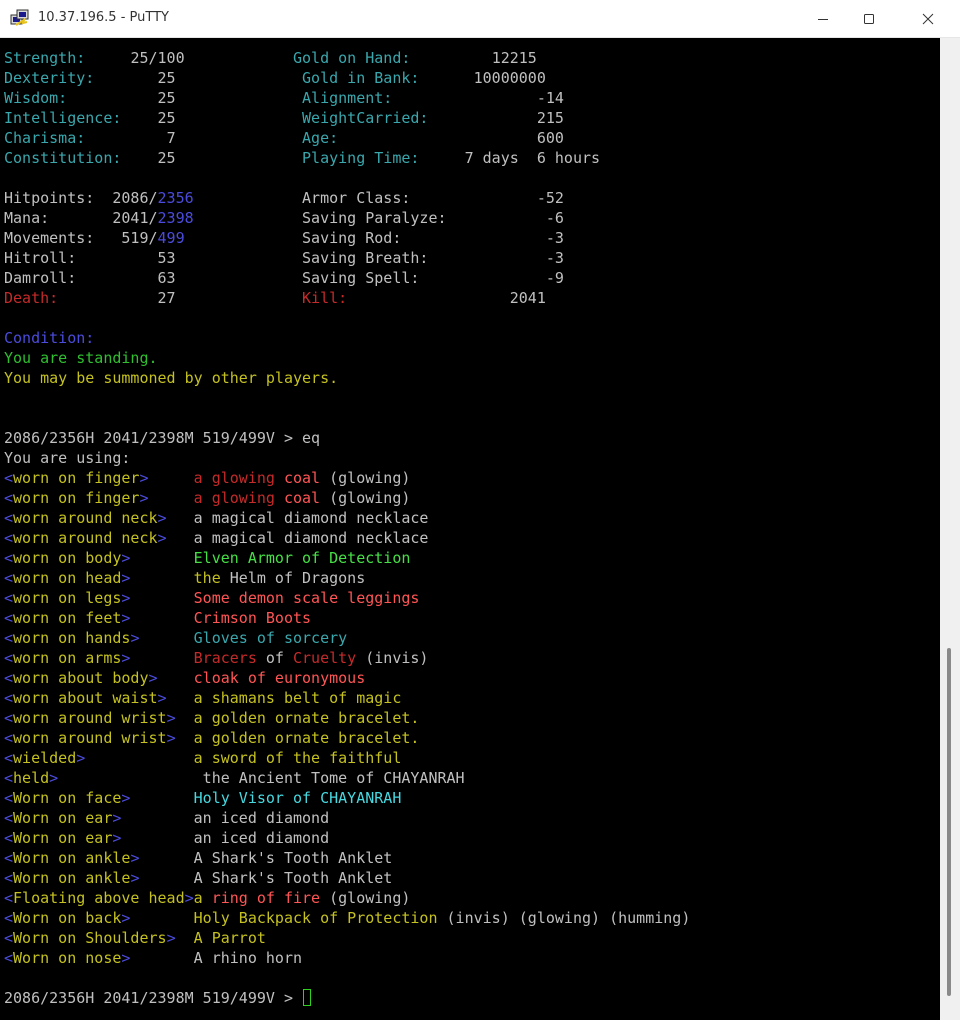  What do you see at coordinates (279, 678) in the screenshot?
I see `terminal-text: cloak of euronymous` at bounding box center [279, 678].